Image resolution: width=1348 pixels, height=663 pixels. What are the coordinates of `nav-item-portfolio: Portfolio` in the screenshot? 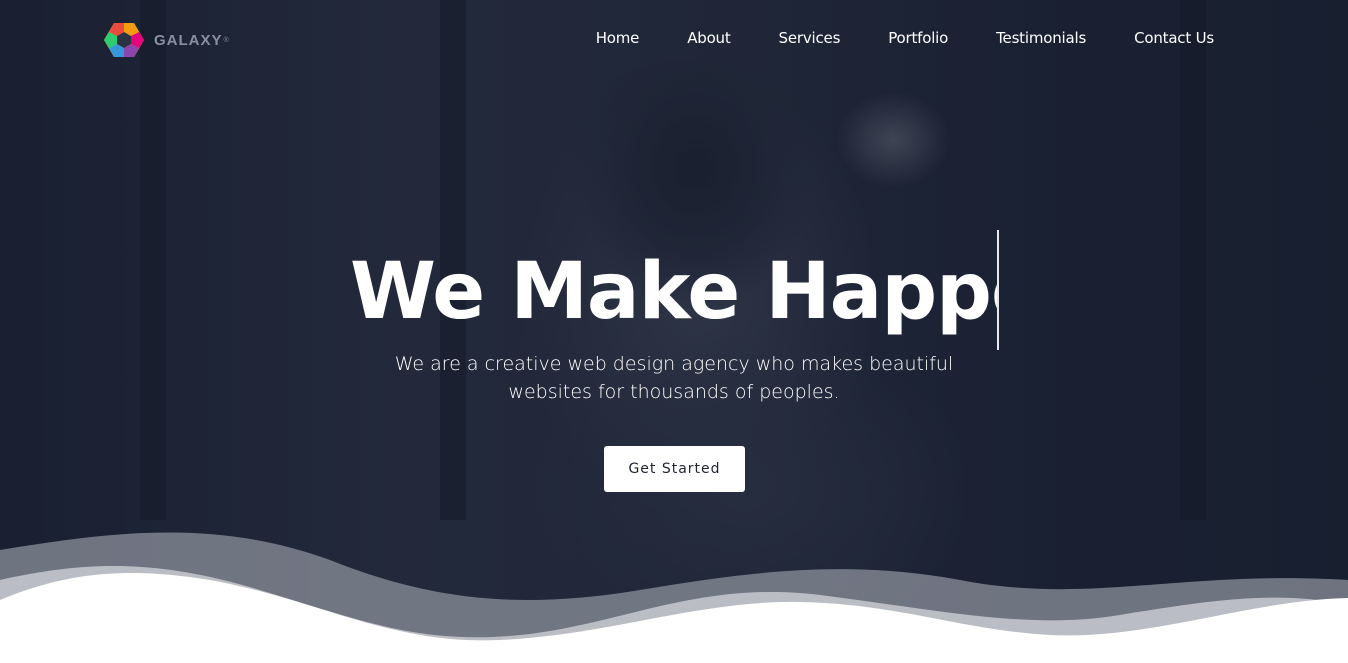 It's located at (918, 38).